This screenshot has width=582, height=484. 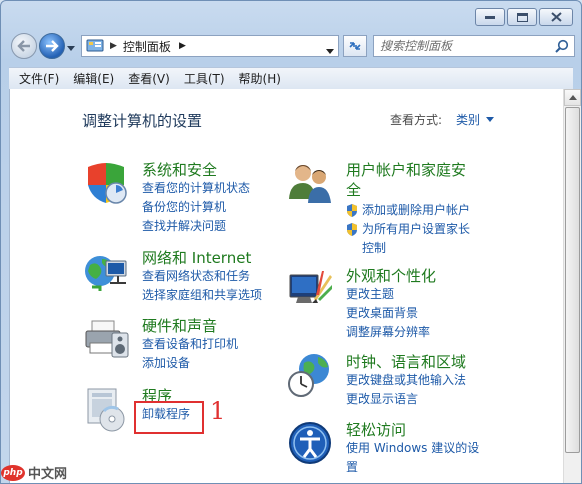 I want to click on category-title: 时钟、语言和区域, so click(x=406, y=361).